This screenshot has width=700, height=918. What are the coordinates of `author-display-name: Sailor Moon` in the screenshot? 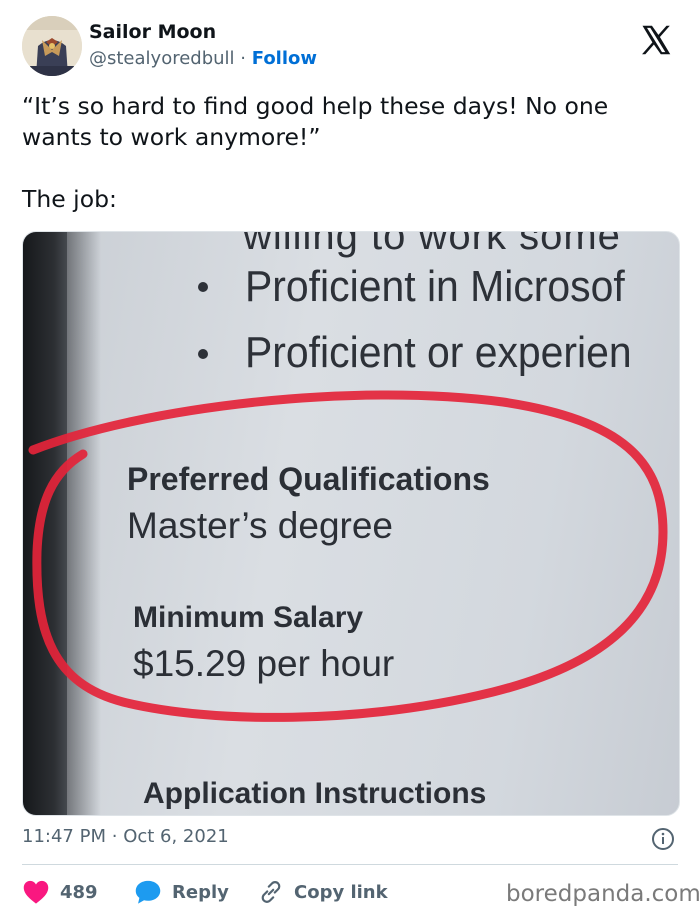 It's located at (152, 32).